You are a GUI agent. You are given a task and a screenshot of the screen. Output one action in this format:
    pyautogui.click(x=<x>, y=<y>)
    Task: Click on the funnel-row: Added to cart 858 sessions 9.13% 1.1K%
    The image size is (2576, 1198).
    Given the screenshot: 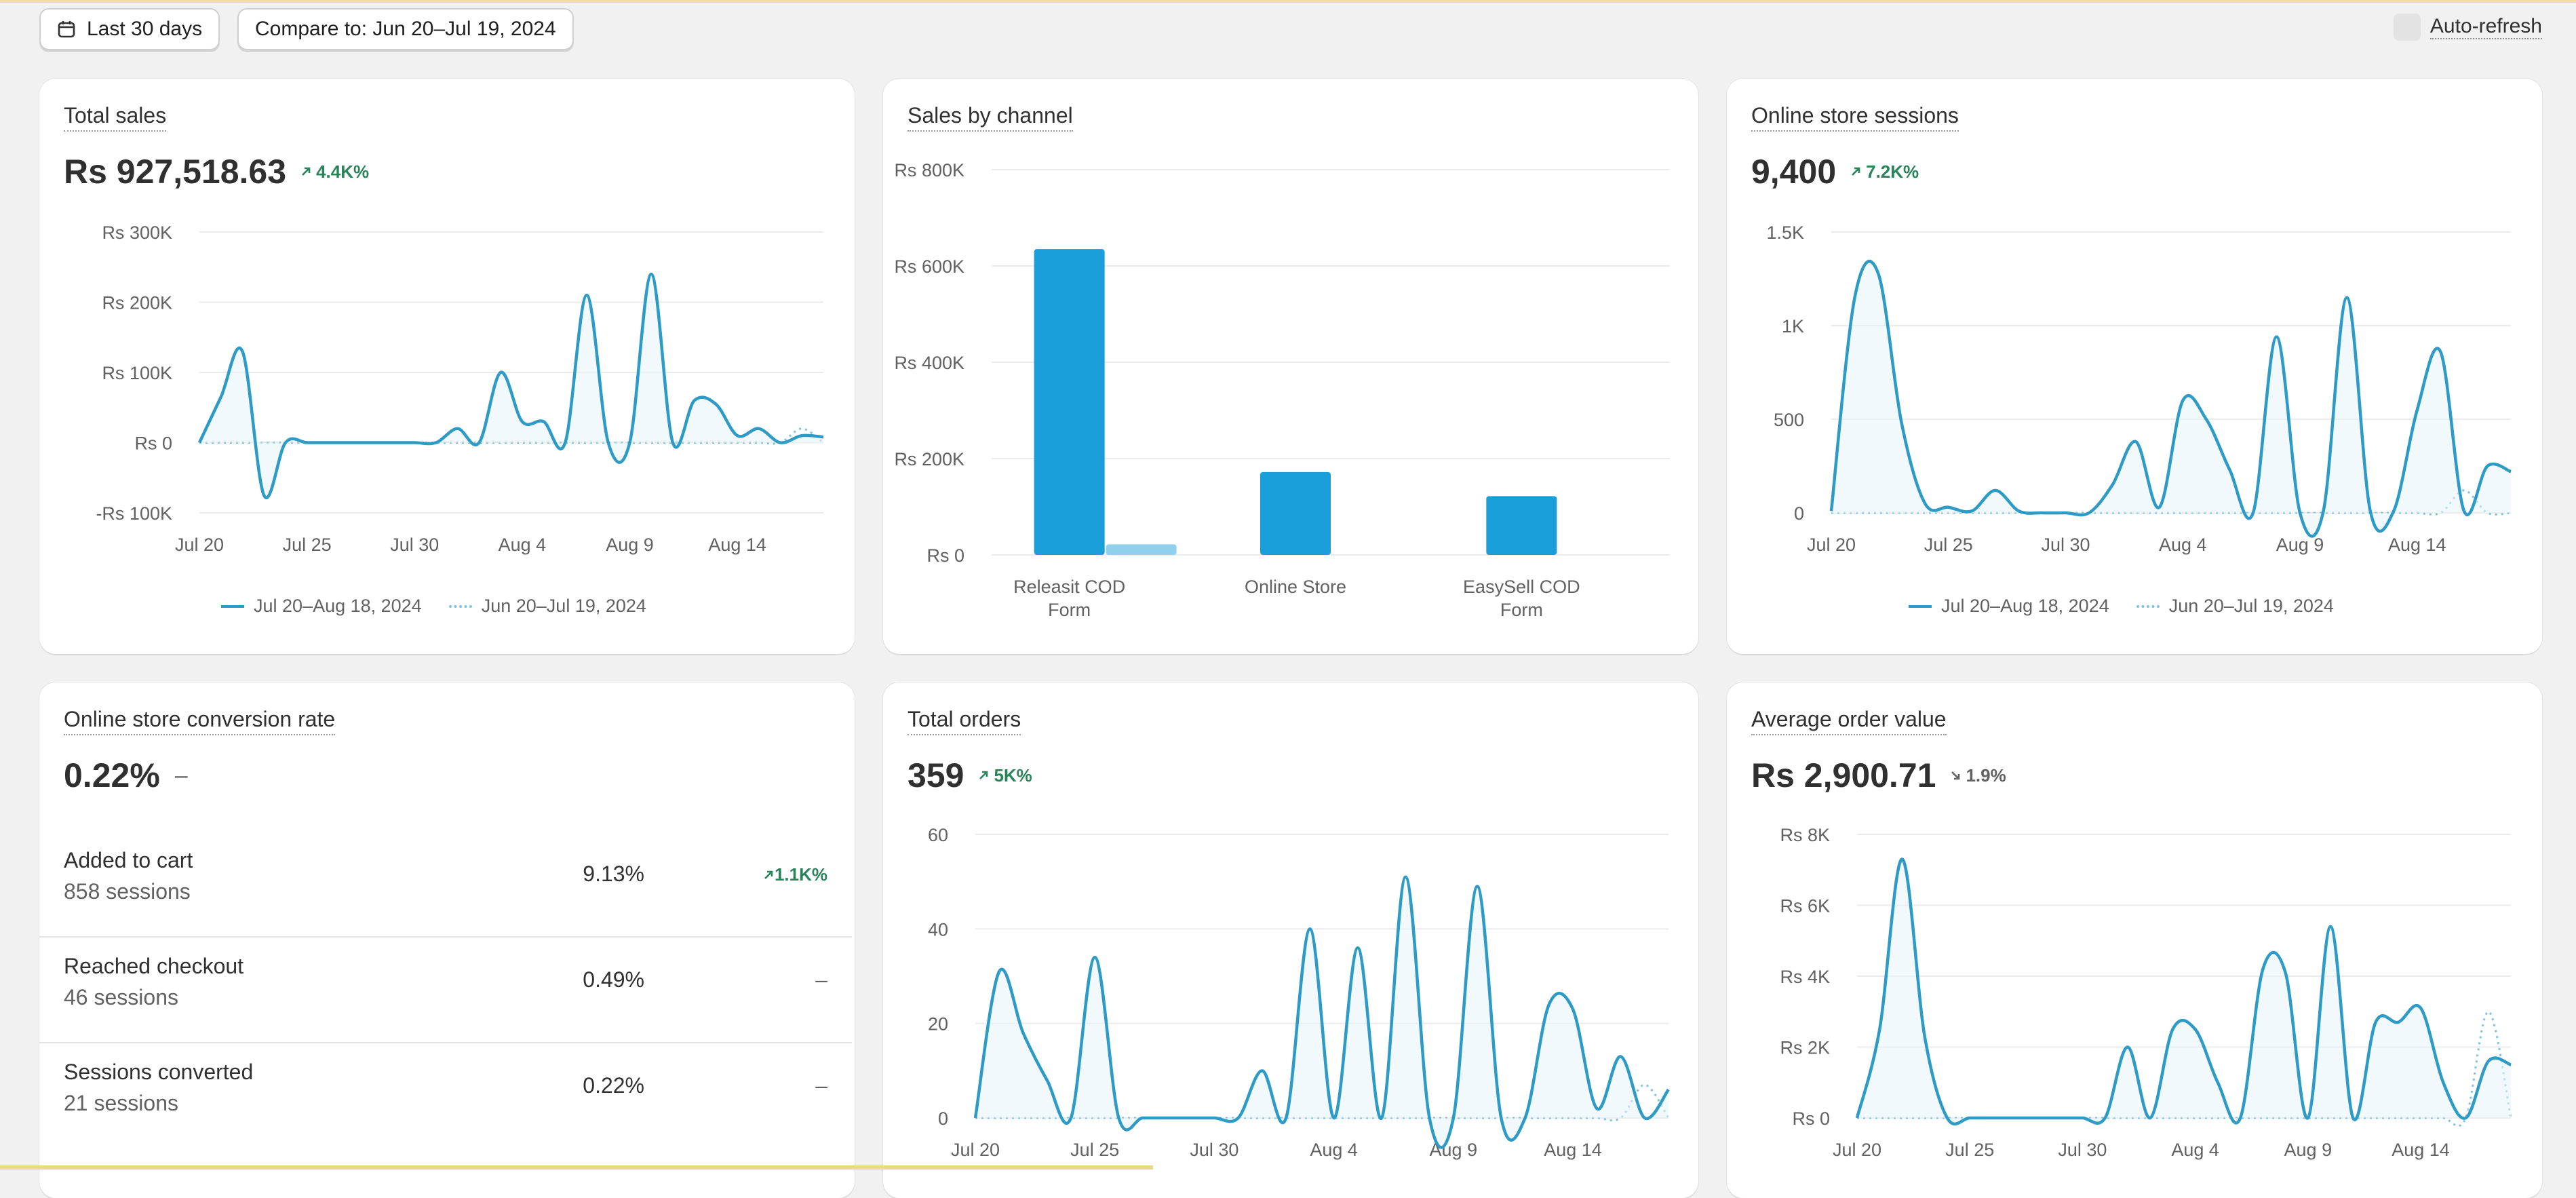 What is the action you would take?
    pyautogui.click(x=445, y=884)
    